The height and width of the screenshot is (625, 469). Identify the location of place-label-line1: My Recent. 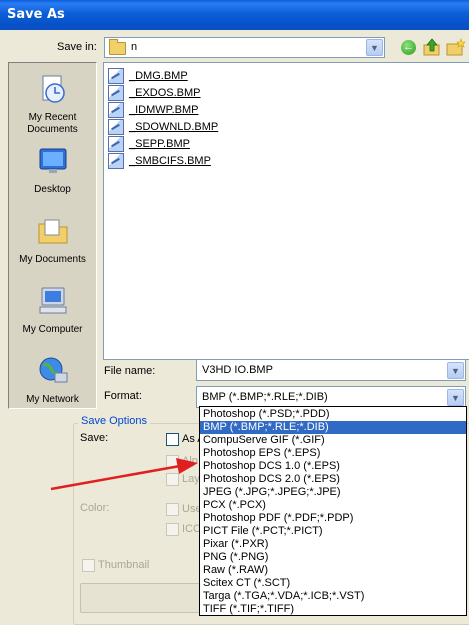
(52, 117).